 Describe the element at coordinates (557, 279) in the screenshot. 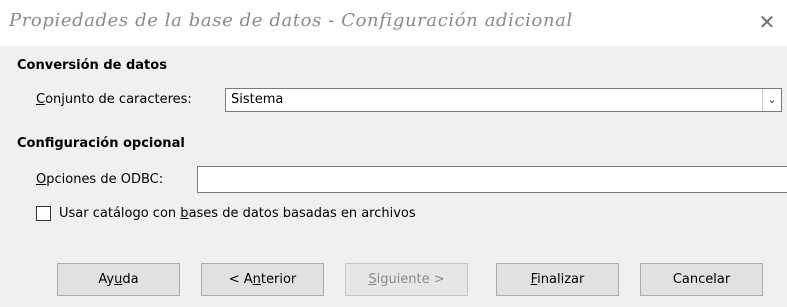

I see `finish-button: Finalizar` at that location.